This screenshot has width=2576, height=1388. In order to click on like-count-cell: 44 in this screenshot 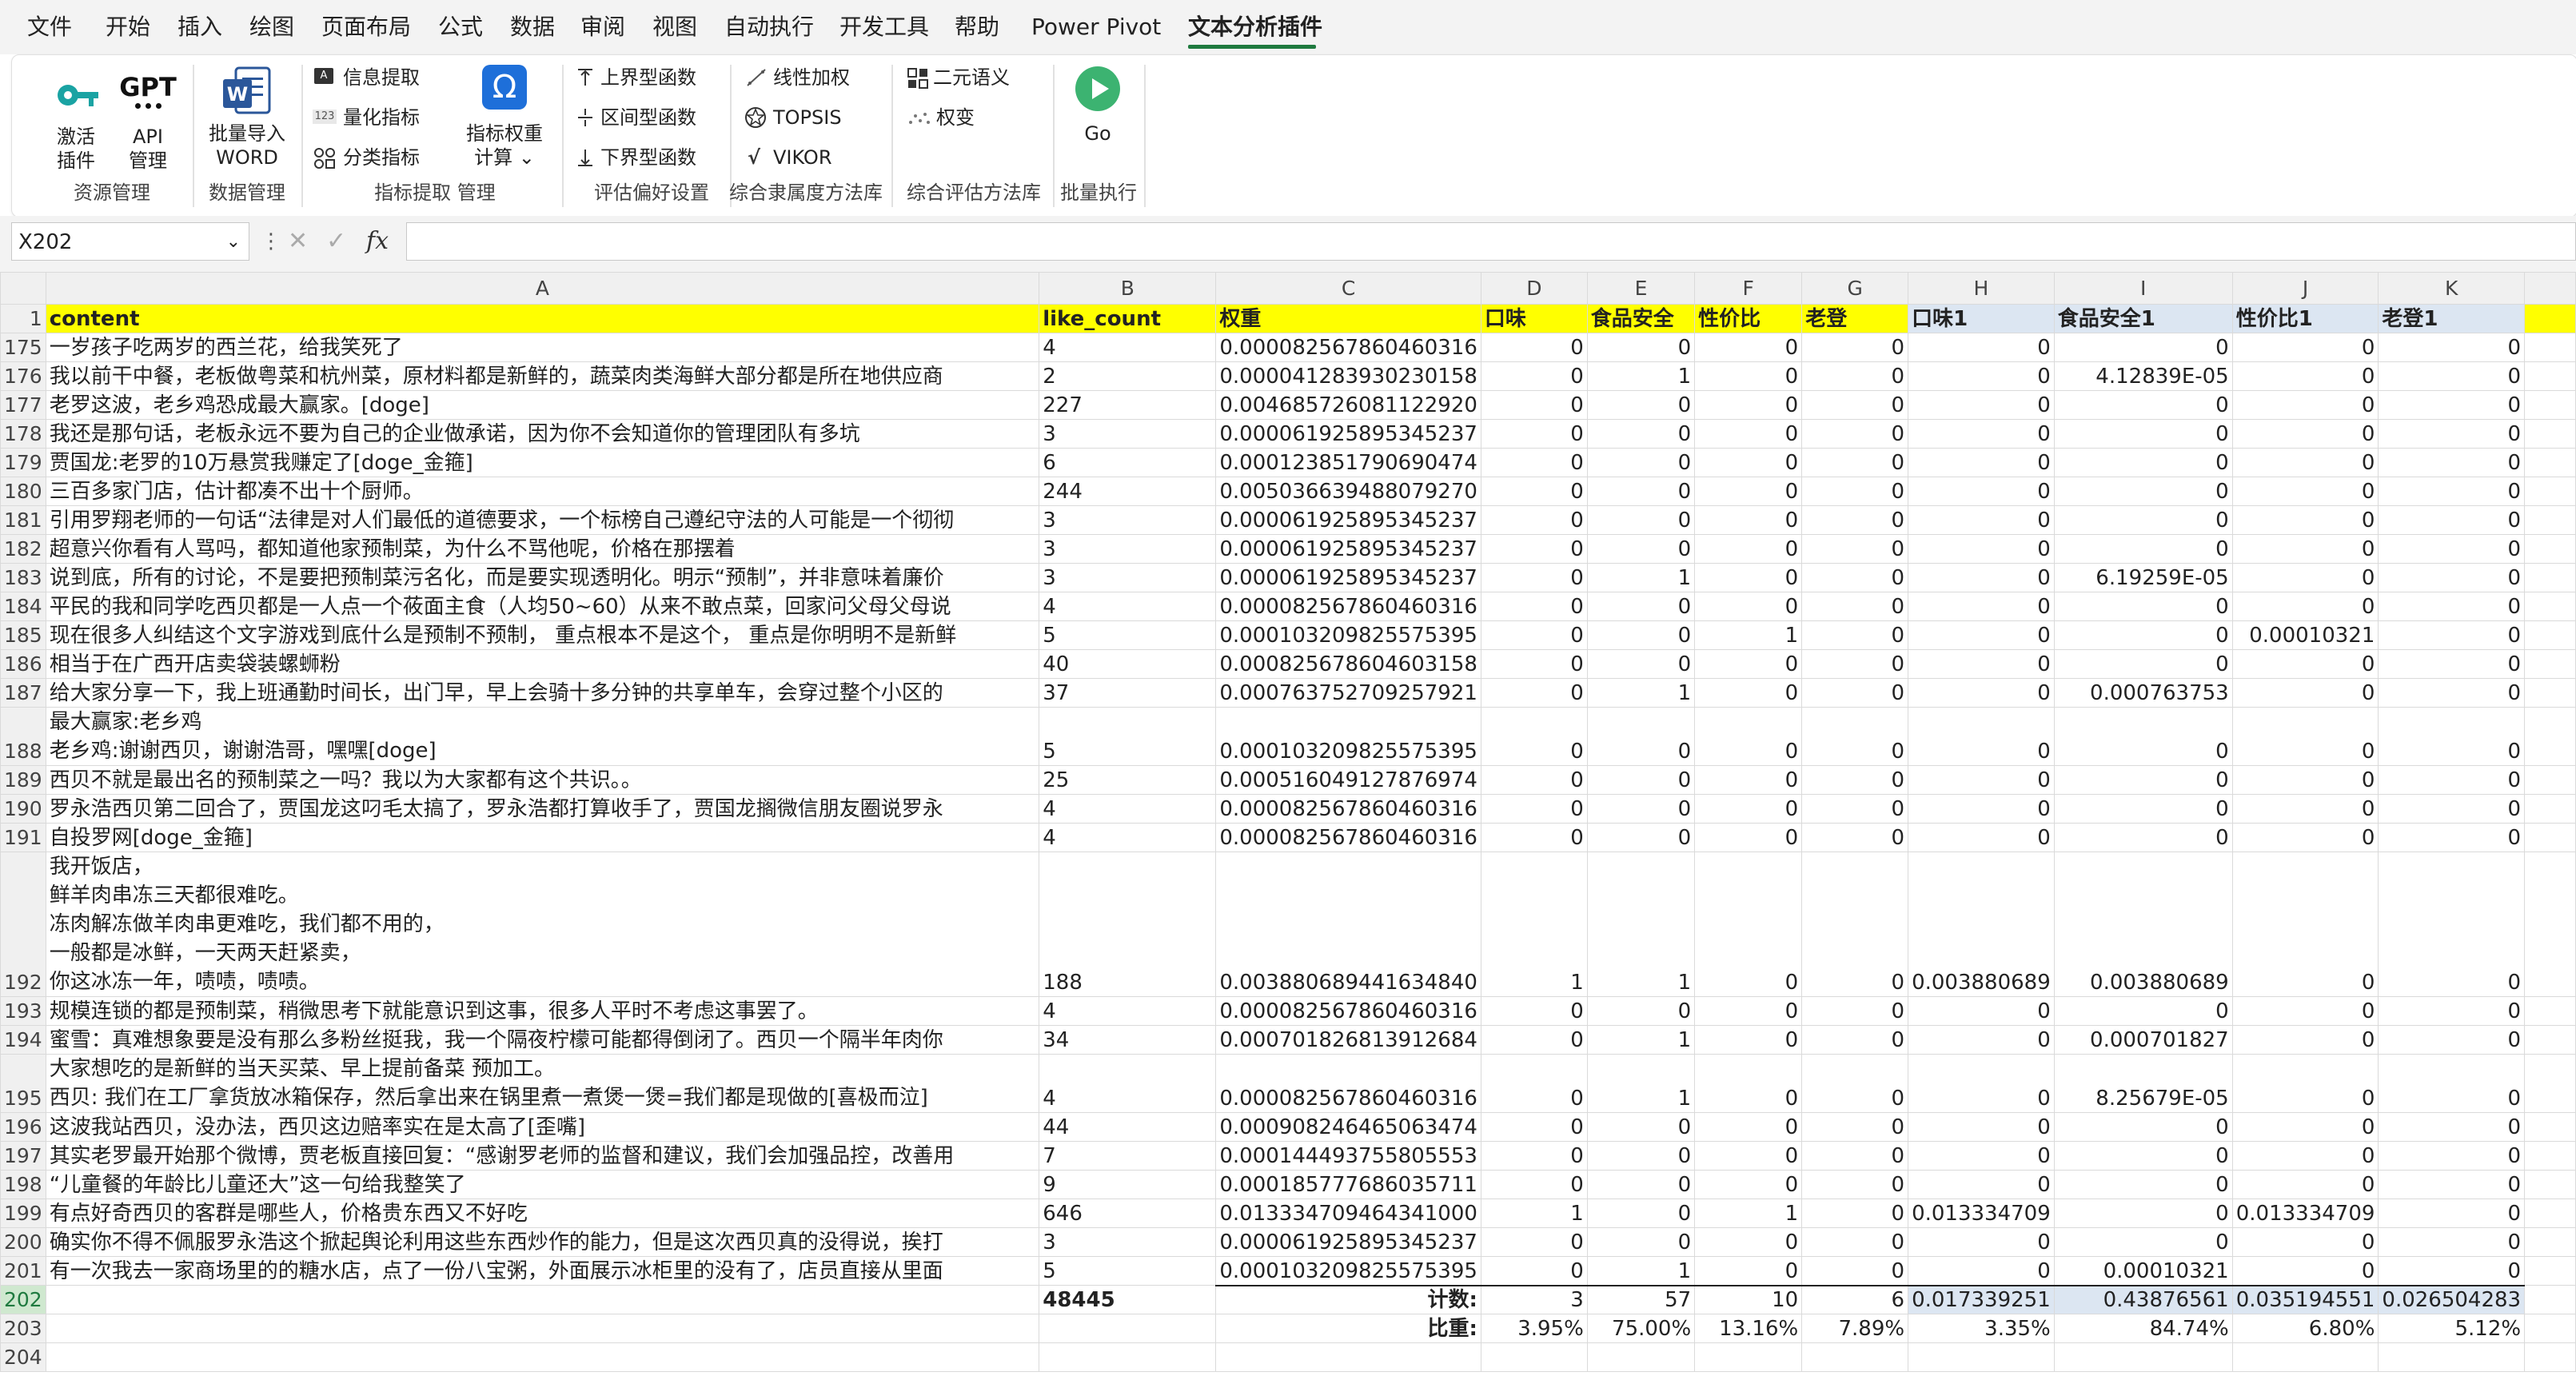, I will do `click(1128, 1127)`.